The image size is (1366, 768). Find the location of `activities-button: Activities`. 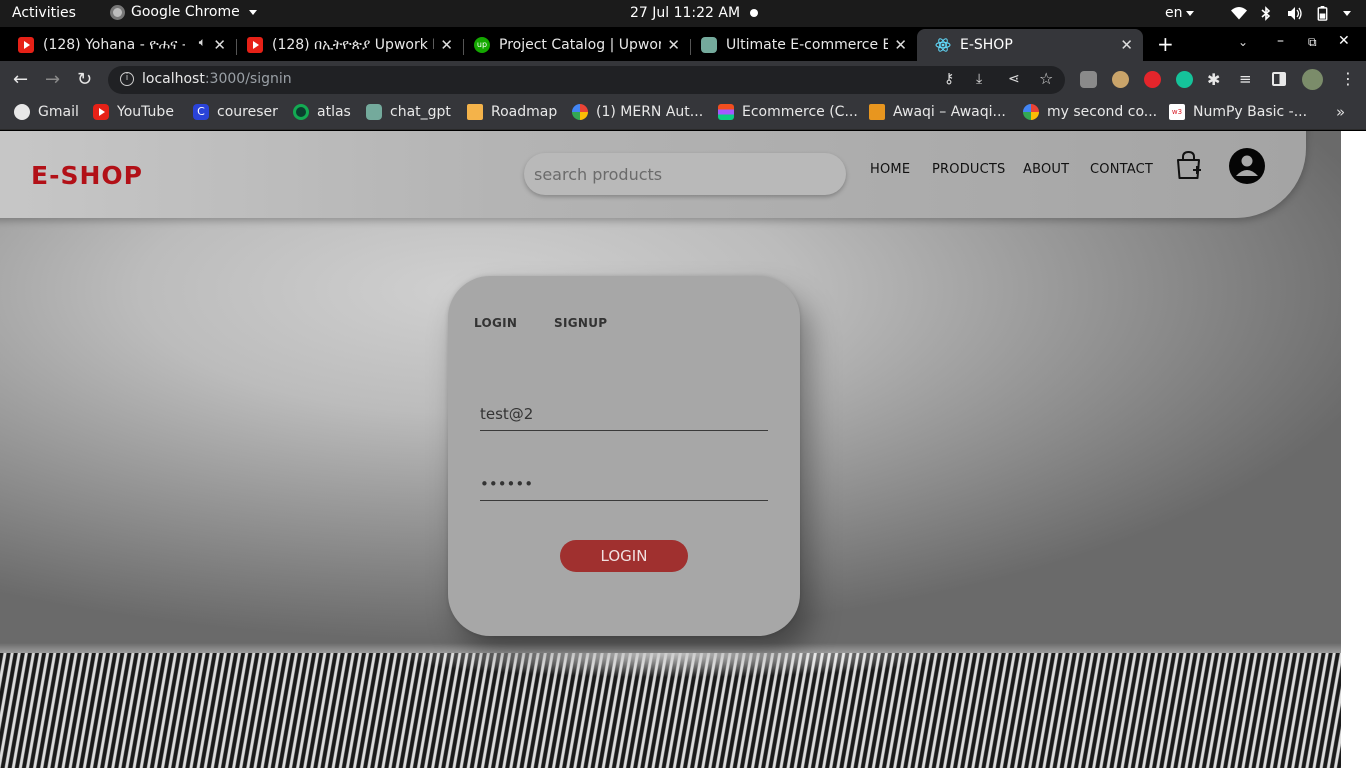

activities-button: Activities is located at coordinates (44, 13).